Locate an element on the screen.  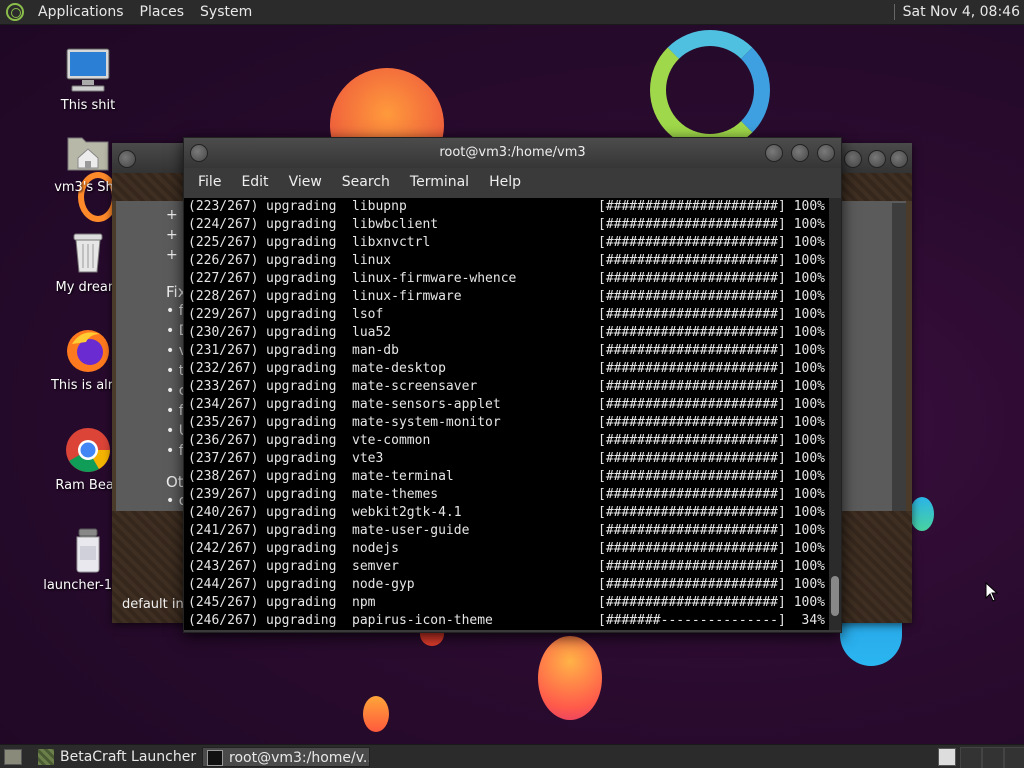
file-menu: File is located at coordinates (209, 182).